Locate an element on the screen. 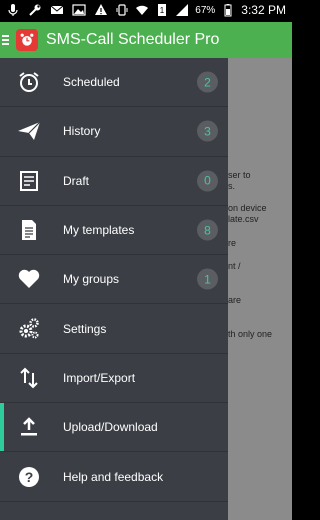 The width and height of the screenshot is (320, 520). drawer-item-label: Help and feedback is located at coordinates (113, 476).